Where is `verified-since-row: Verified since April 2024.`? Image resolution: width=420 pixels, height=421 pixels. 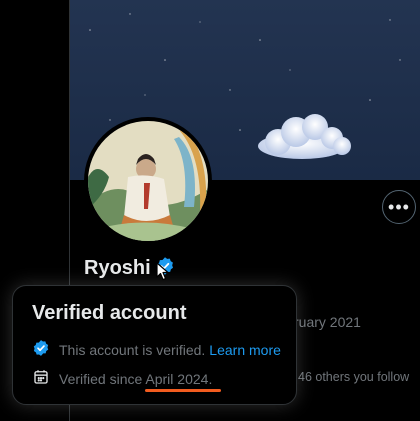 verified-since-row: Verified since April 2024. is located at coordinates (122, 378).